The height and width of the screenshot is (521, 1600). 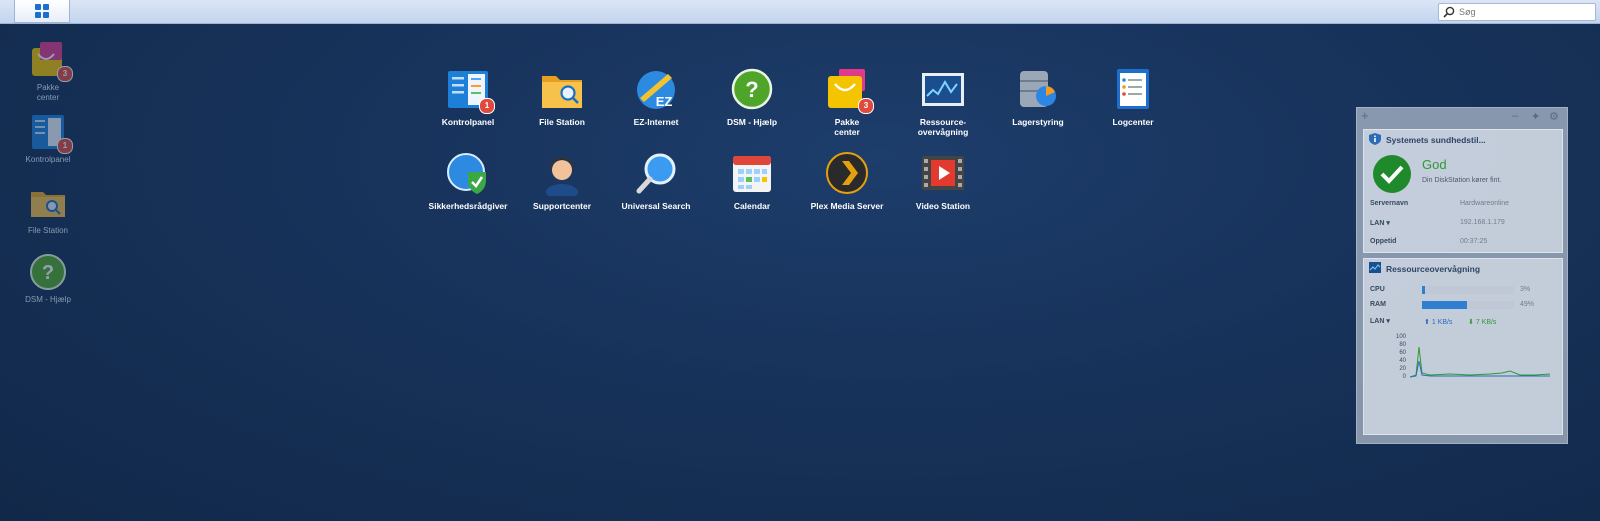 What do you see at coordinates (1442, 322) in the screenshot?
I see `upload-value: 1 KB/s` at bounding box center [1442, 322].